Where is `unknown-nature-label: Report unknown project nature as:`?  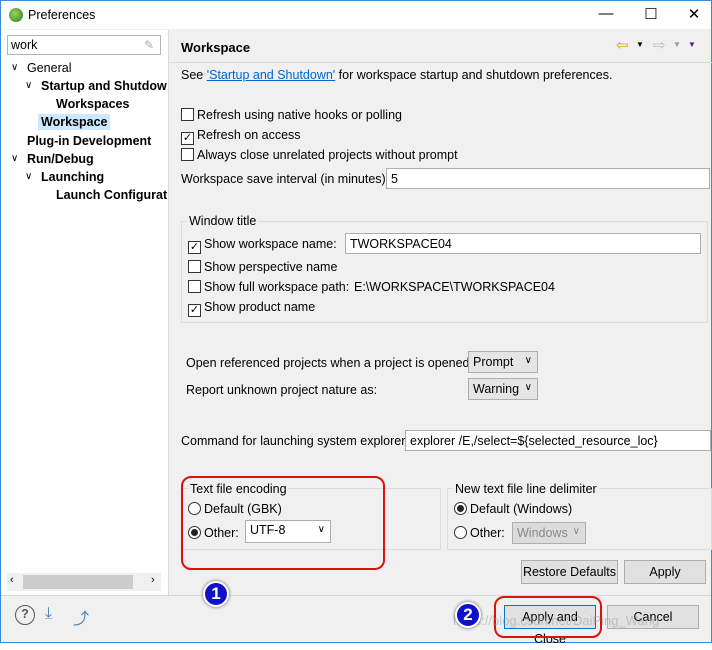
unknown-nature-label: Report unknown project nature as: is located at coordinates (282, 390).